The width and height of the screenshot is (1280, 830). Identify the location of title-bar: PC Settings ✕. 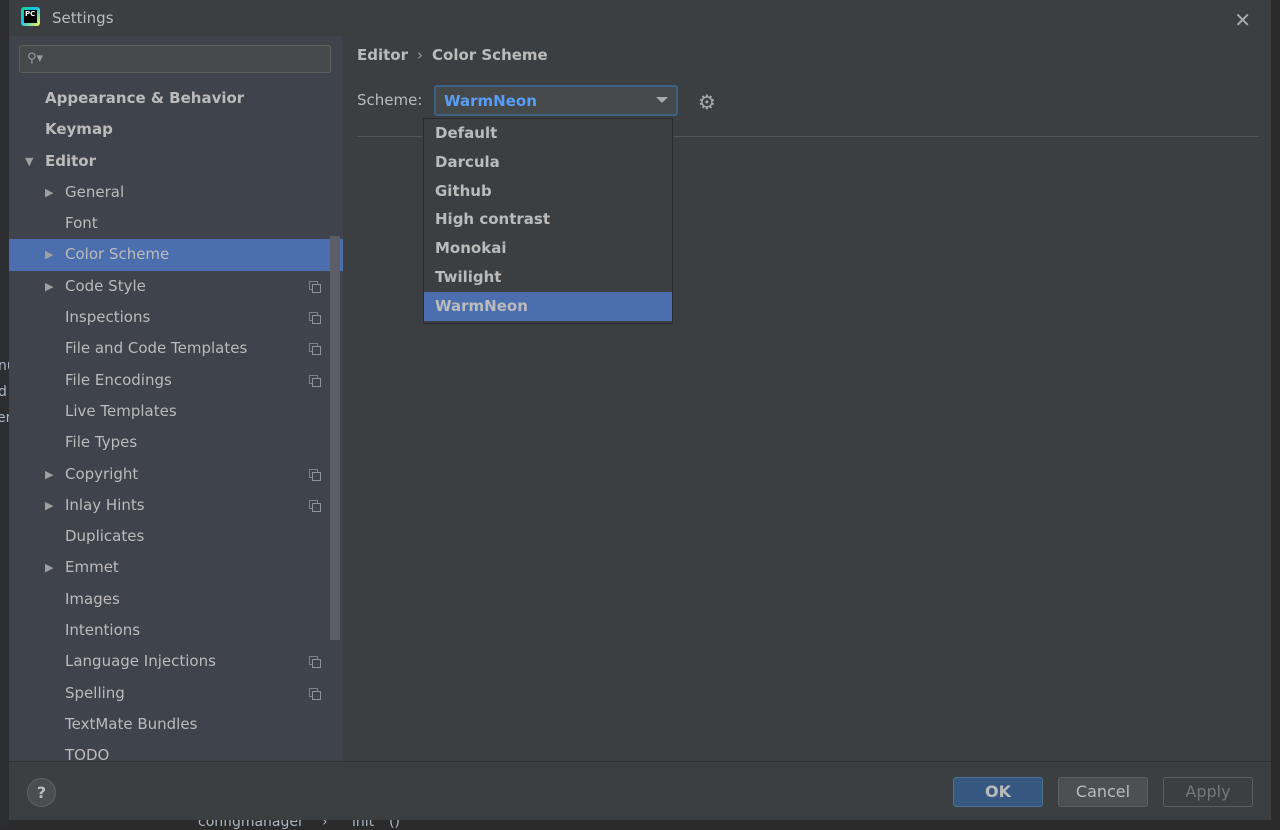
(640, 18).